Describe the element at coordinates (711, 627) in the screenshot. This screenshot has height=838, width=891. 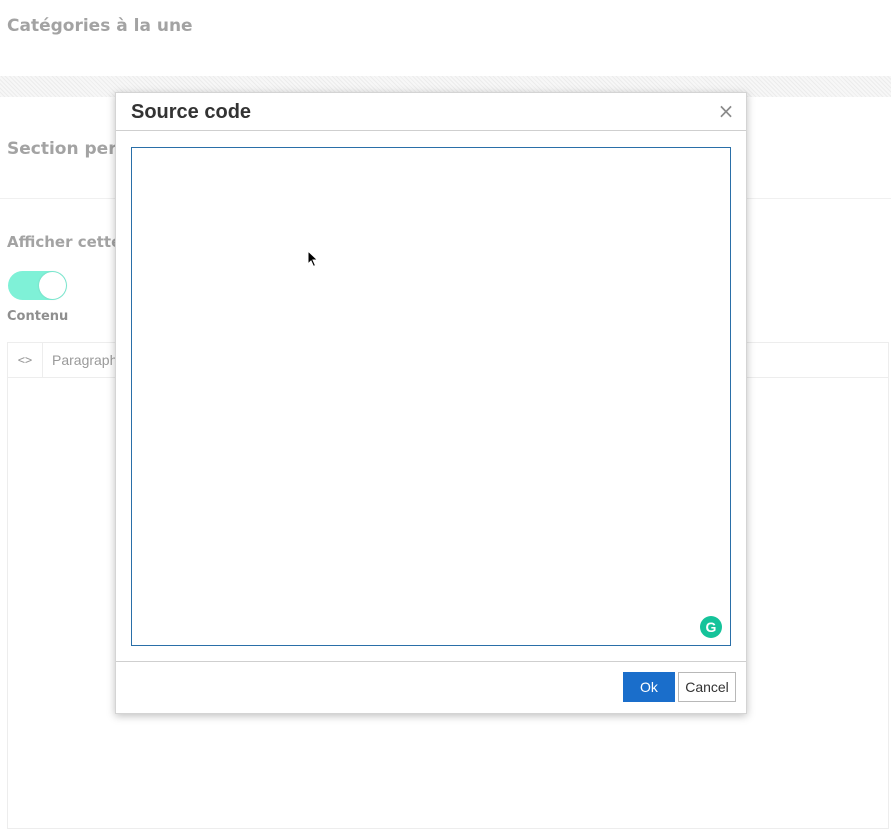
I see `grammarly-icon: G` at that location.